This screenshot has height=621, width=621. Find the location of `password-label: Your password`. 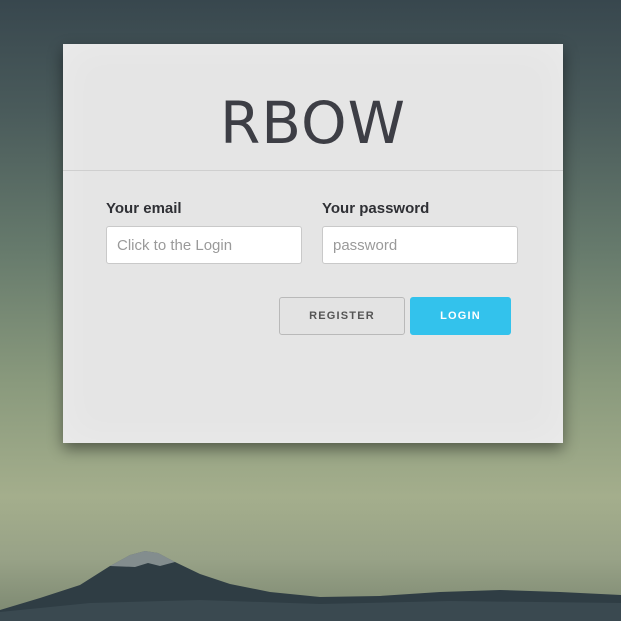

password-label: Your password is located at coordinates (376, 208).